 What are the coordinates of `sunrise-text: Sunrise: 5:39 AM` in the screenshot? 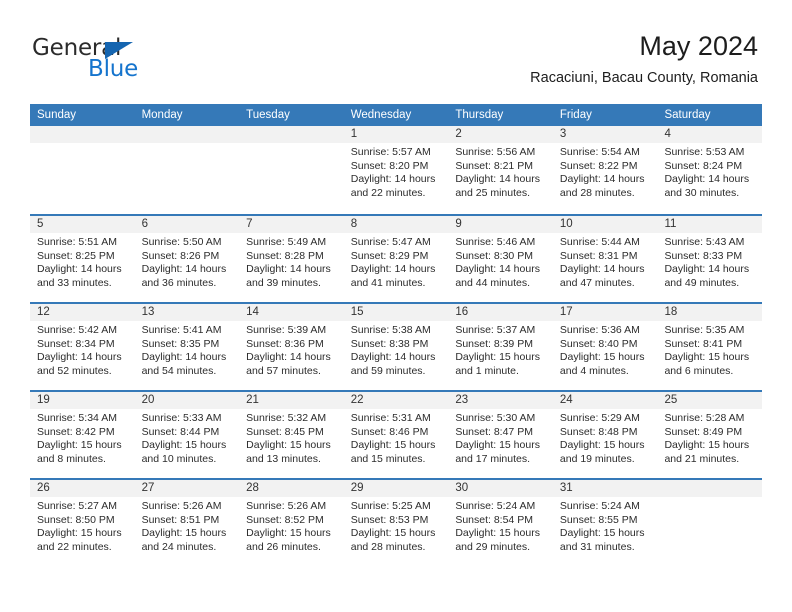 It's located at (286, 330).